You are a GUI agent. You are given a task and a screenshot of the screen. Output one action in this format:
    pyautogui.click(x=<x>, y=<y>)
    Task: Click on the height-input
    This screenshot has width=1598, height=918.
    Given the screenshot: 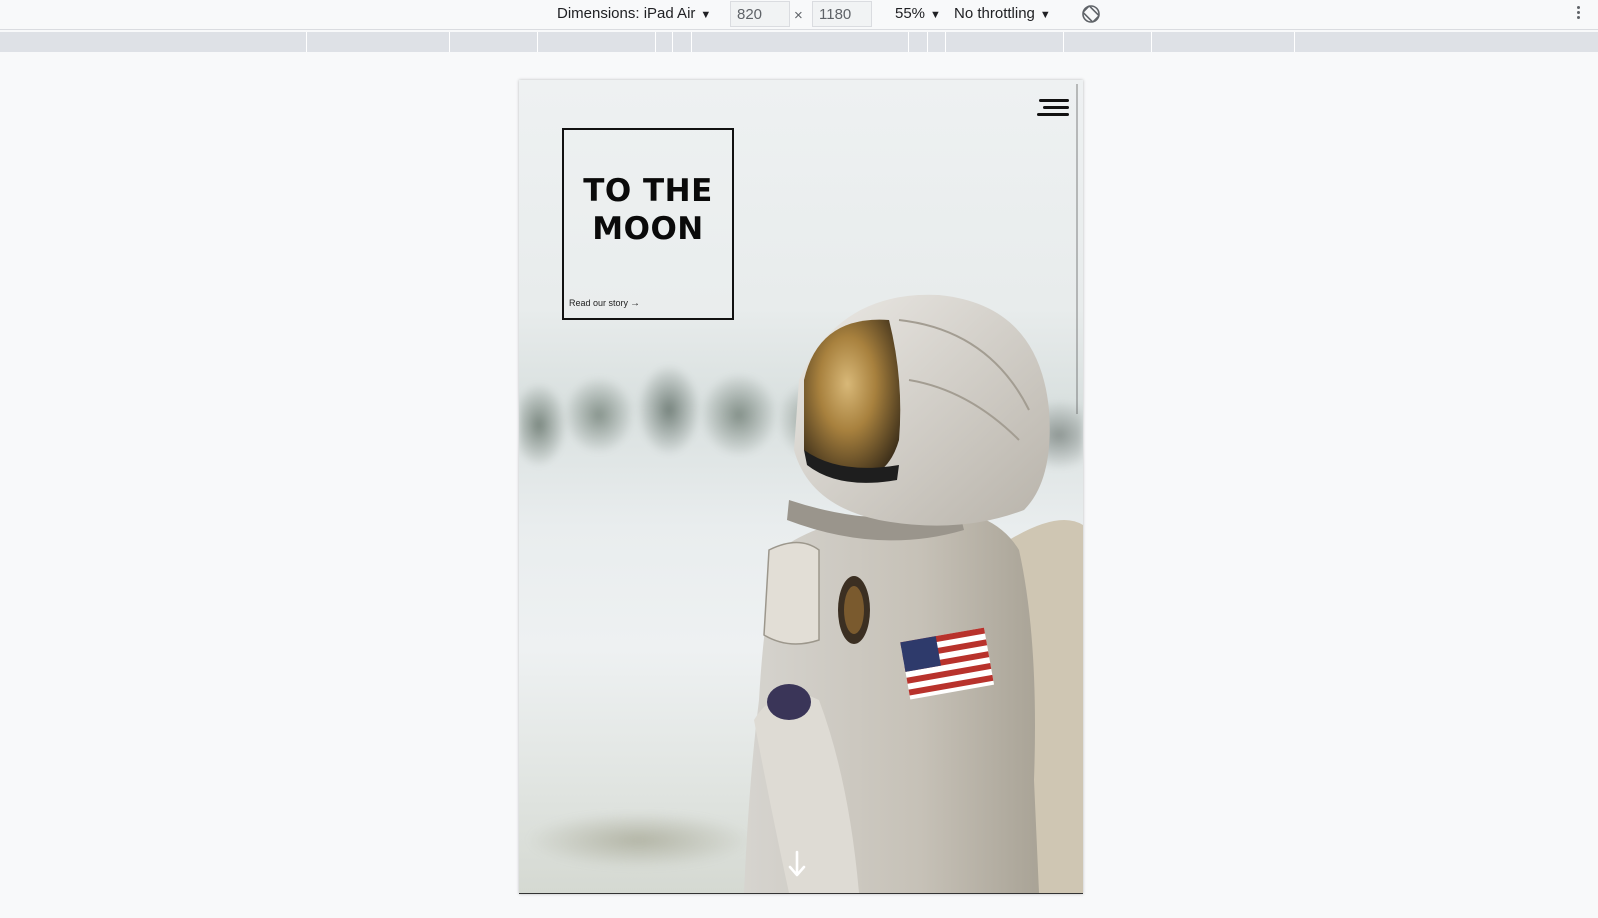 What is the action you would take?
    pyautogui.click(x=842, y=14)
    